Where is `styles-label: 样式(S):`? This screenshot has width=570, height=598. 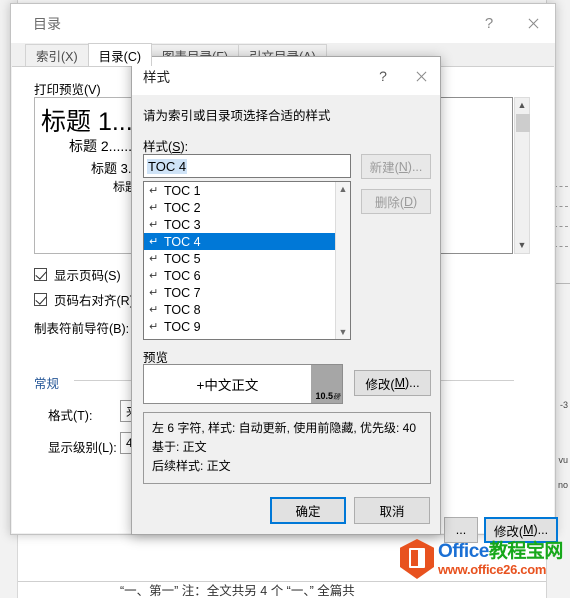
styles-label: 样式(S): is located at coordinates (166, 147).